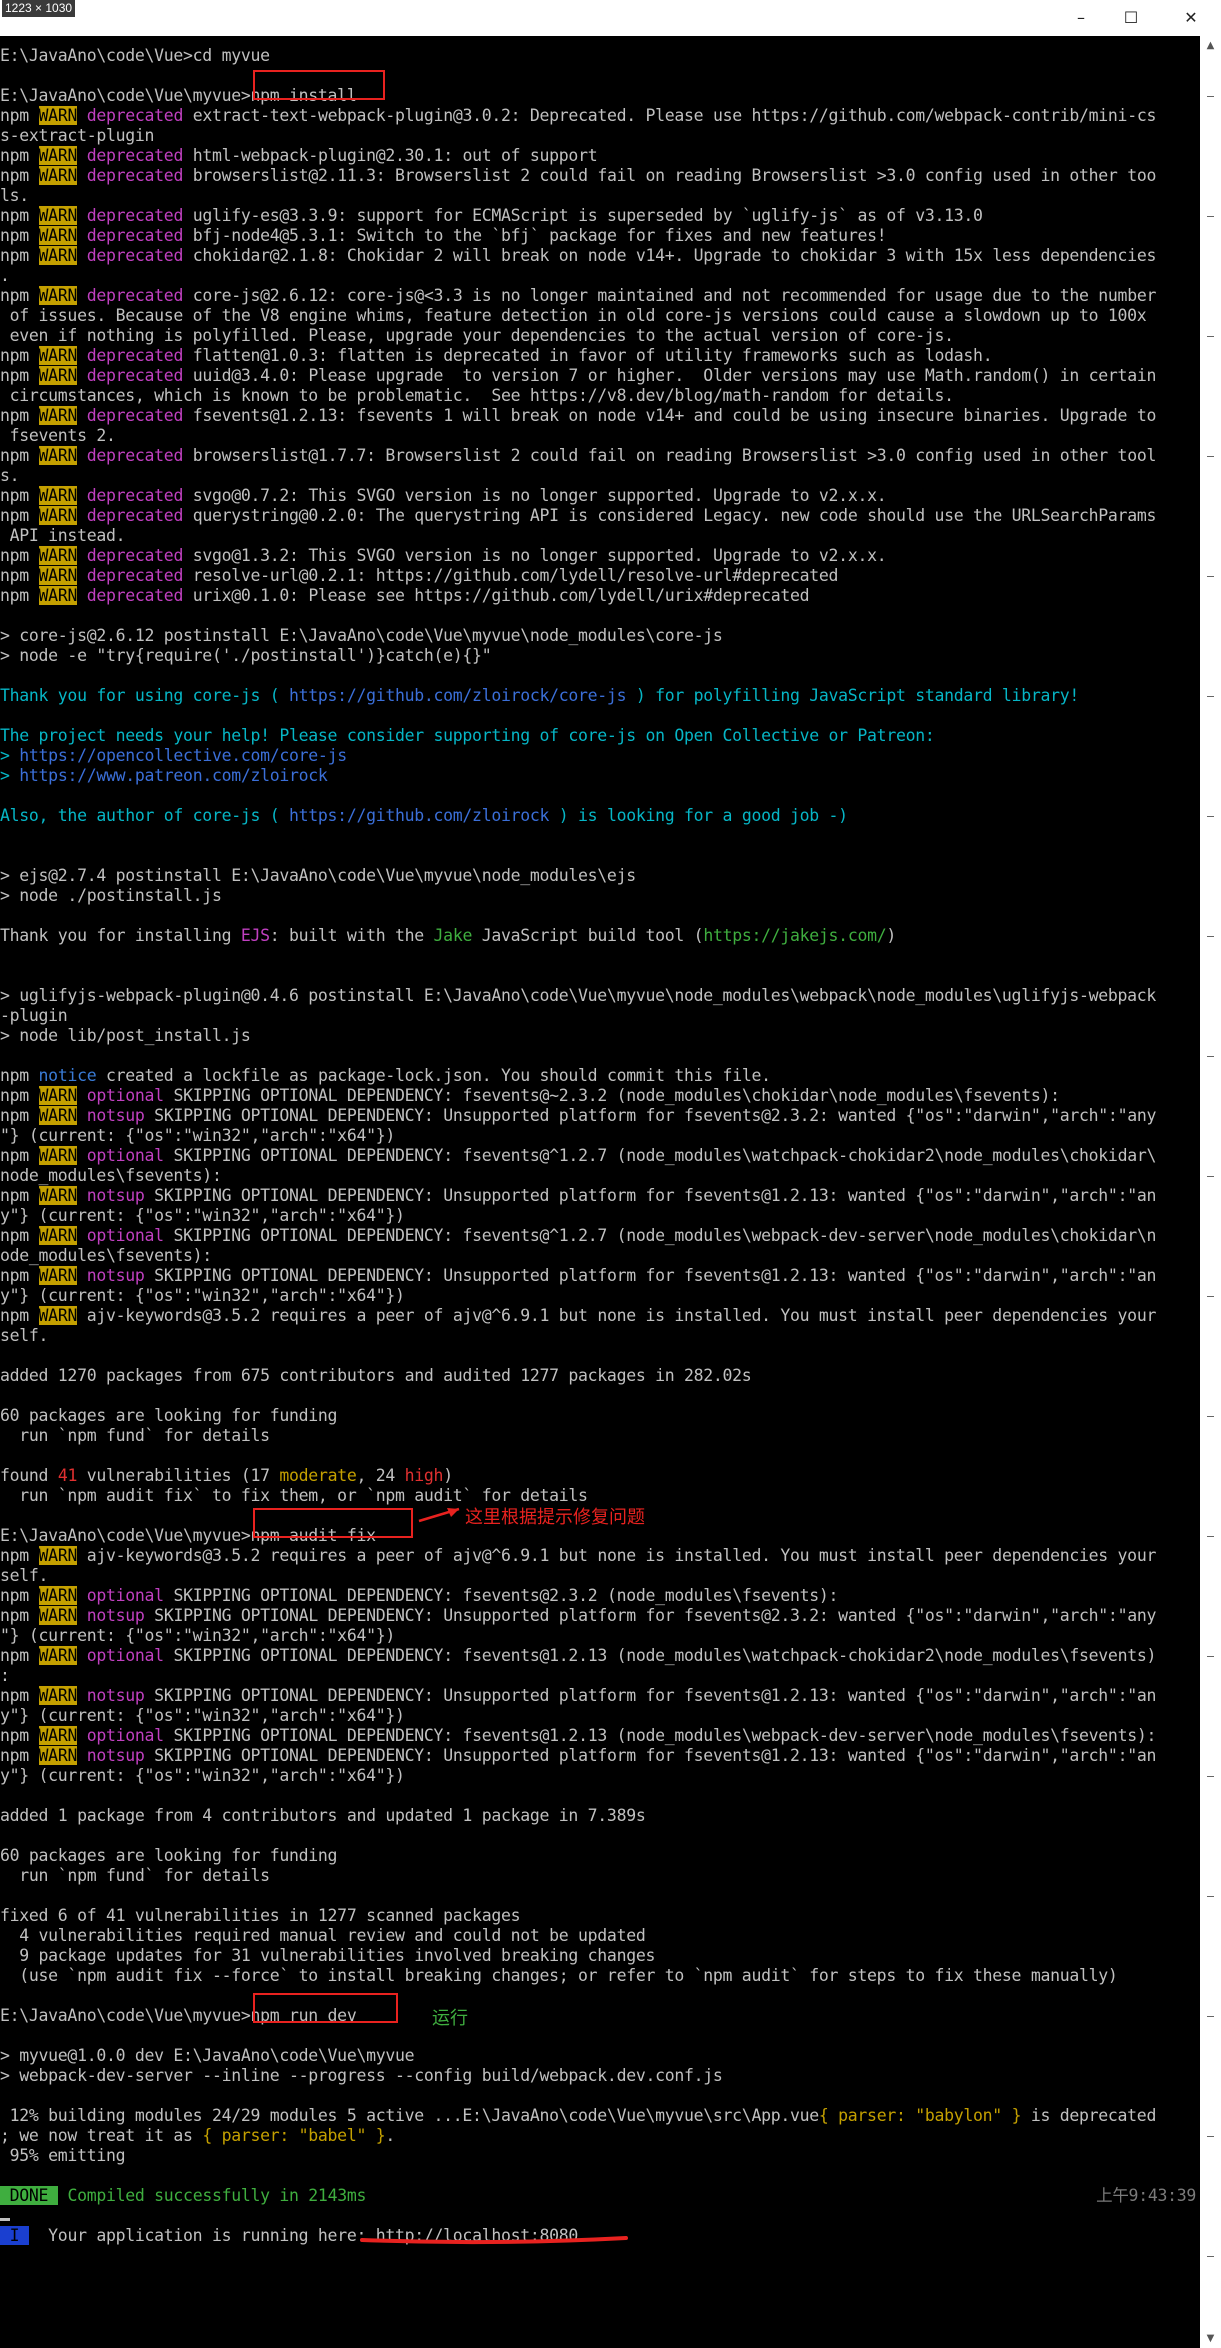  I want to click on terminal-line: DONE Compiled successfully in 2143ms, so click(183, 2196).